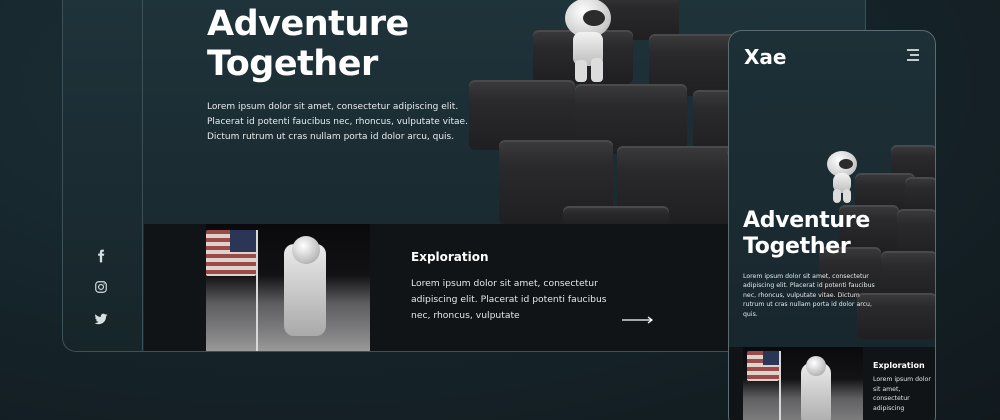 The image size is (1000, 420). Describe the element at coordinates (101, 256) in the screenshot. I see `facebook-icon` at that location.